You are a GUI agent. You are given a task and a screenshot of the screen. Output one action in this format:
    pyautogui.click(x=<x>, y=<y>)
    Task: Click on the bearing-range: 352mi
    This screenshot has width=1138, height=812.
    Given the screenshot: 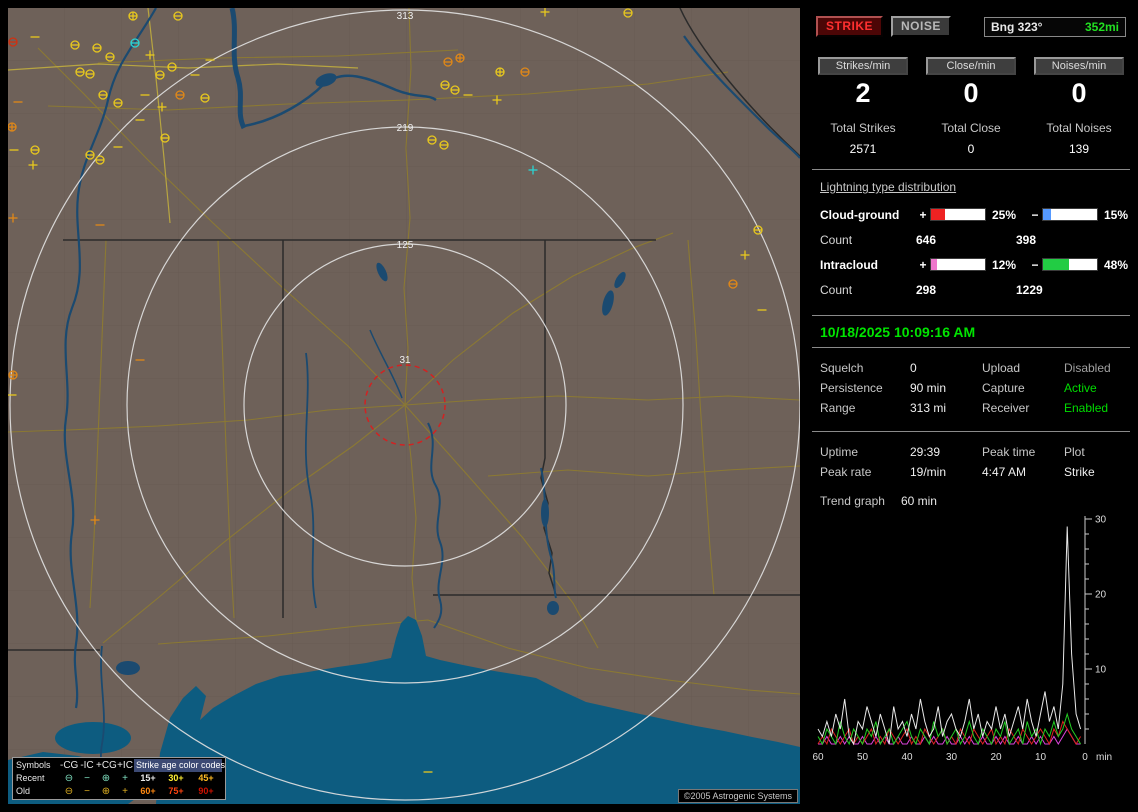 What is the action you would take?
    pyautogui.click(x=1101, y=26)
    